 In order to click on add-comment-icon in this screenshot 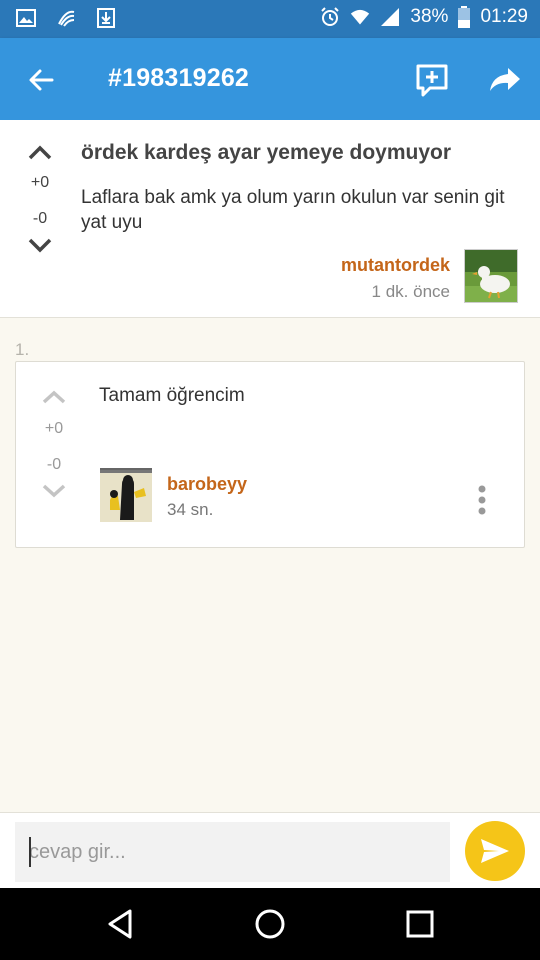, I will do `click(432, 80)`.